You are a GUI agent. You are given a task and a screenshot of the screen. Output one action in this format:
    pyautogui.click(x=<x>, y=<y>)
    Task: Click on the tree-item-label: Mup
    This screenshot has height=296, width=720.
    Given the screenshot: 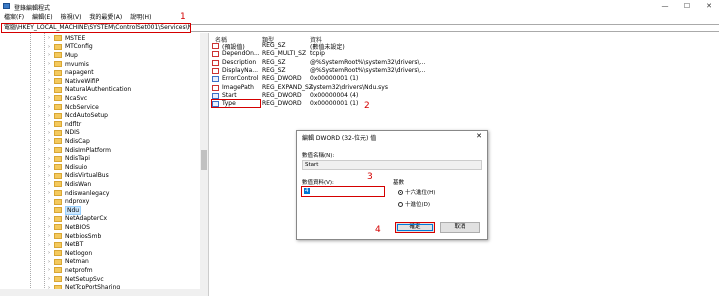 What is the action you would take?
    pyautogui.click(x=71, y=55)
    